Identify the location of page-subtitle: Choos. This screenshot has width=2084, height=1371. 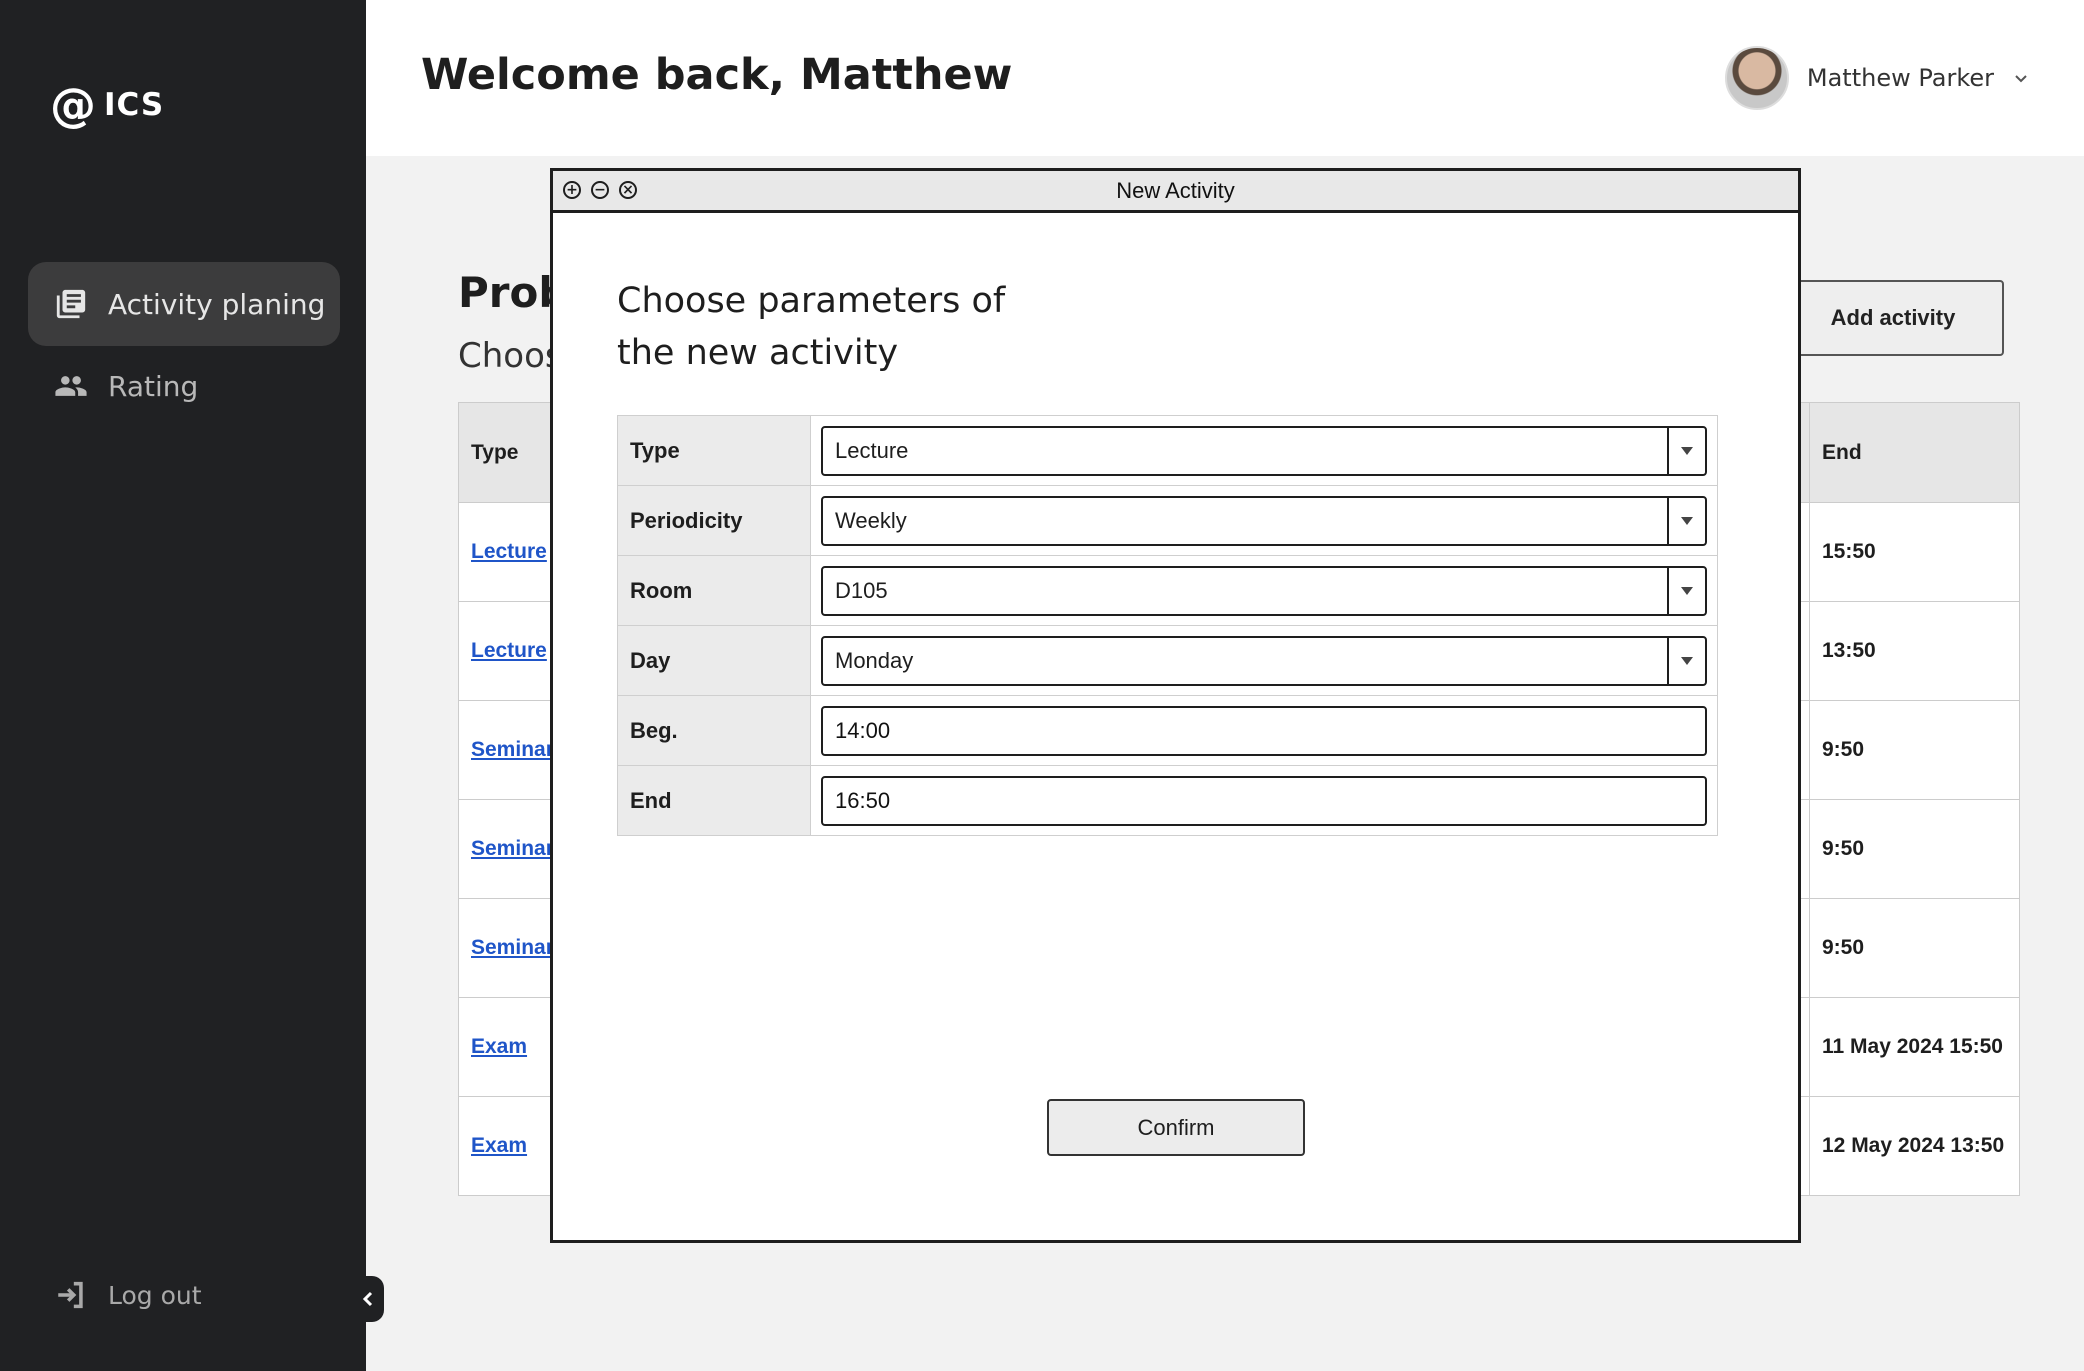
(510, 356).